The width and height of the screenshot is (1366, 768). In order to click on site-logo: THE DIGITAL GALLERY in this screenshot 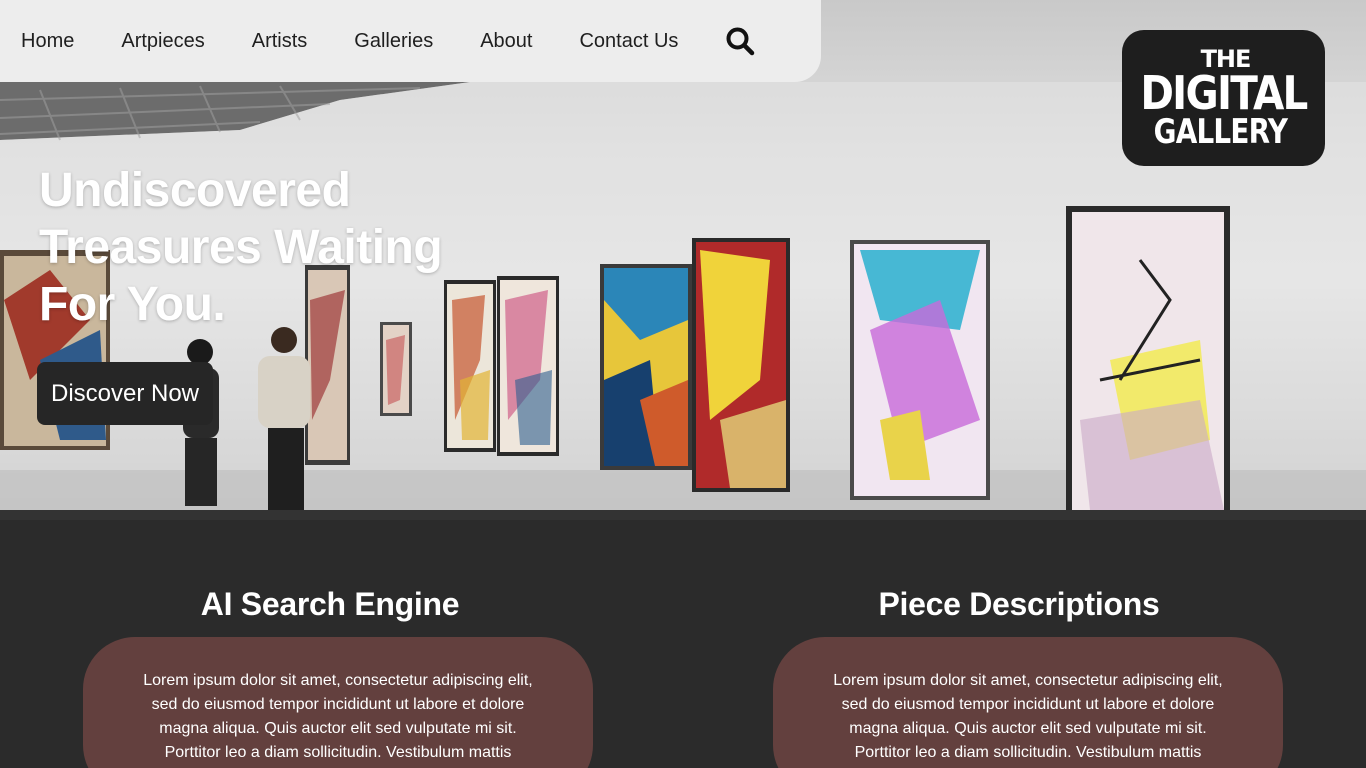, I will do `click(1223, 98)`.